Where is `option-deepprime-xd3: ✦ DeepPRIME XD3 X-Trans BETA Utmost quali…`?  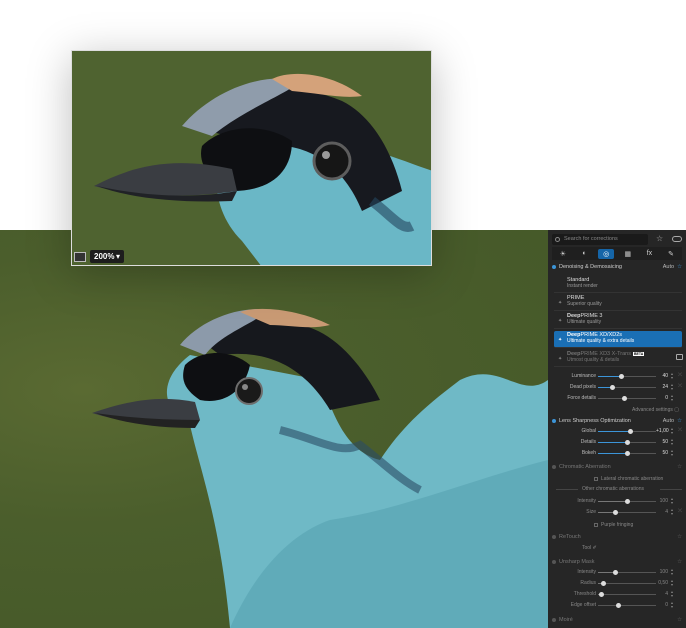 option-deepprime-xd3: ✦ DeepPRIME XD3 X-Trans BETA Utmost quali… is located at coordinates (618, 358).